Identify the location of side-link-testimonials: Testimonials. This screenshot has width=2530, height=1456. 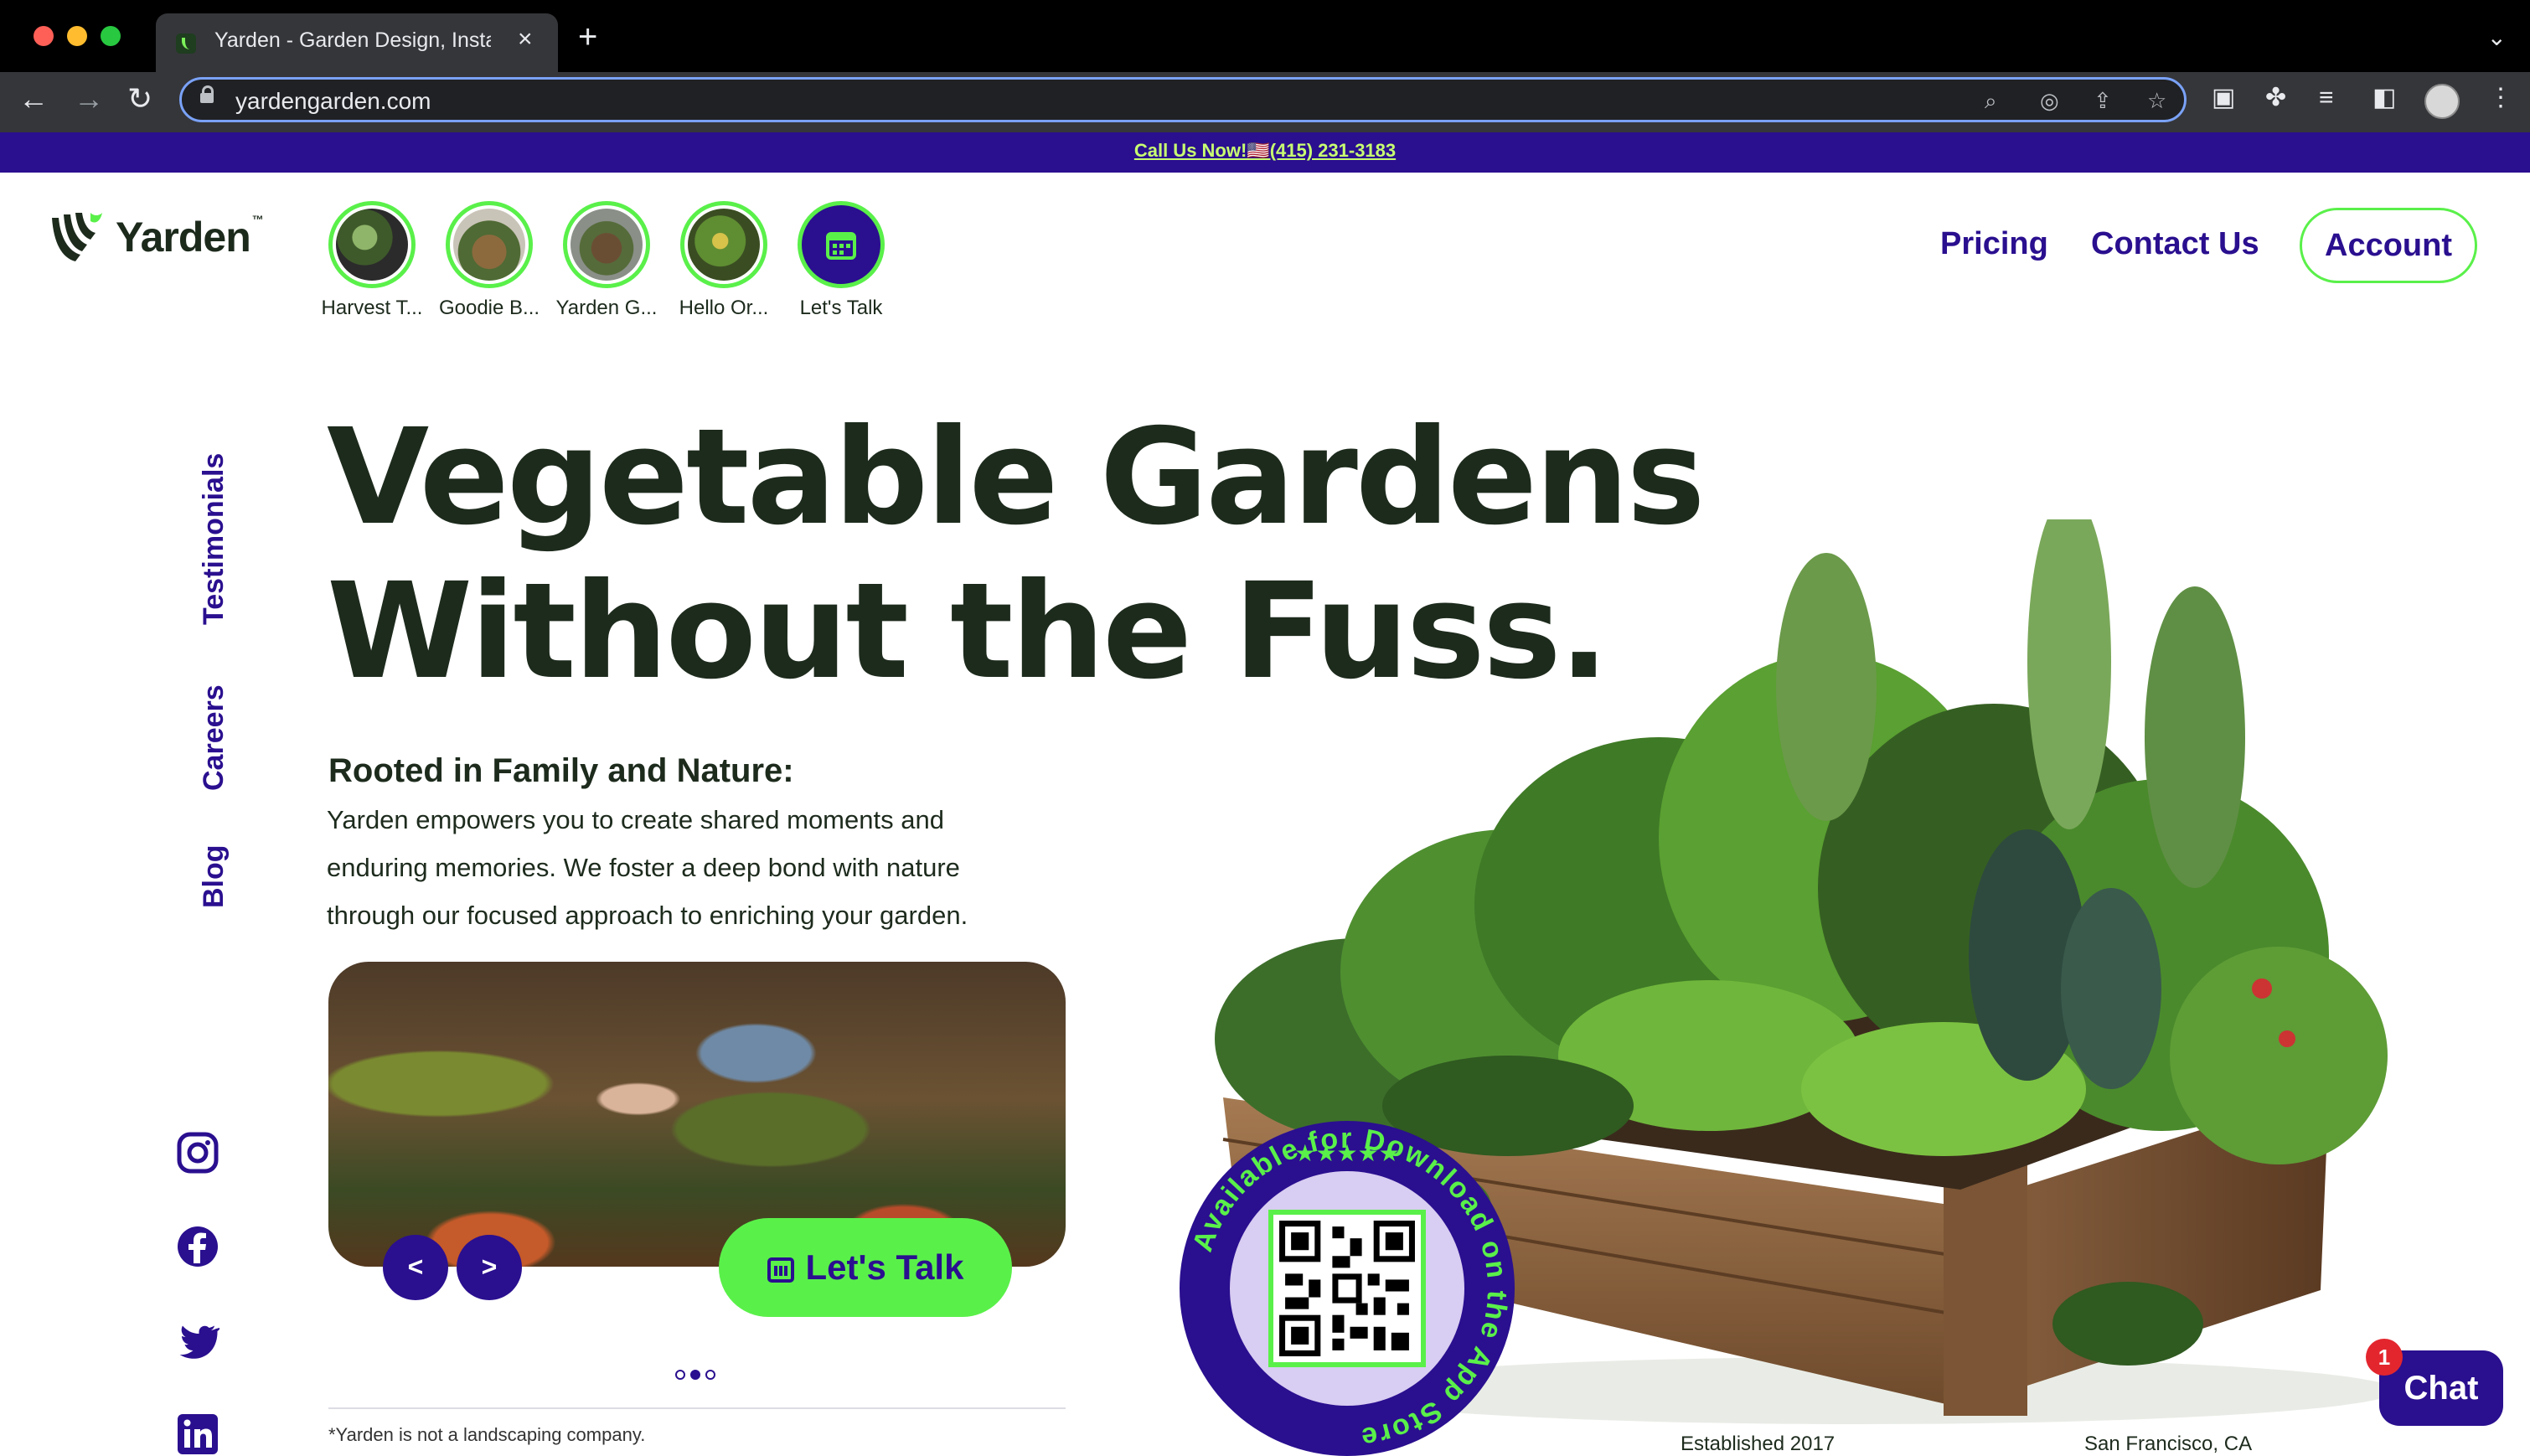
(214, 539).